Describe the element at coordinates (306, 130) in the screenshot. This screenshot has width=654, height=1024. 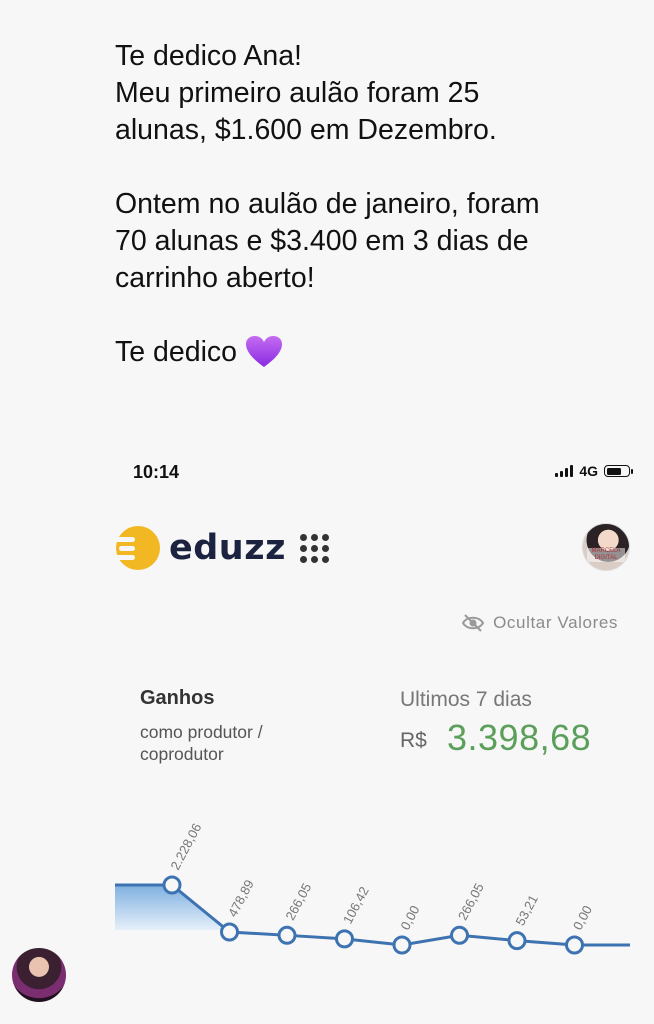
I see `message-line: alunas, $1.600 em Dezembro.` at that location.